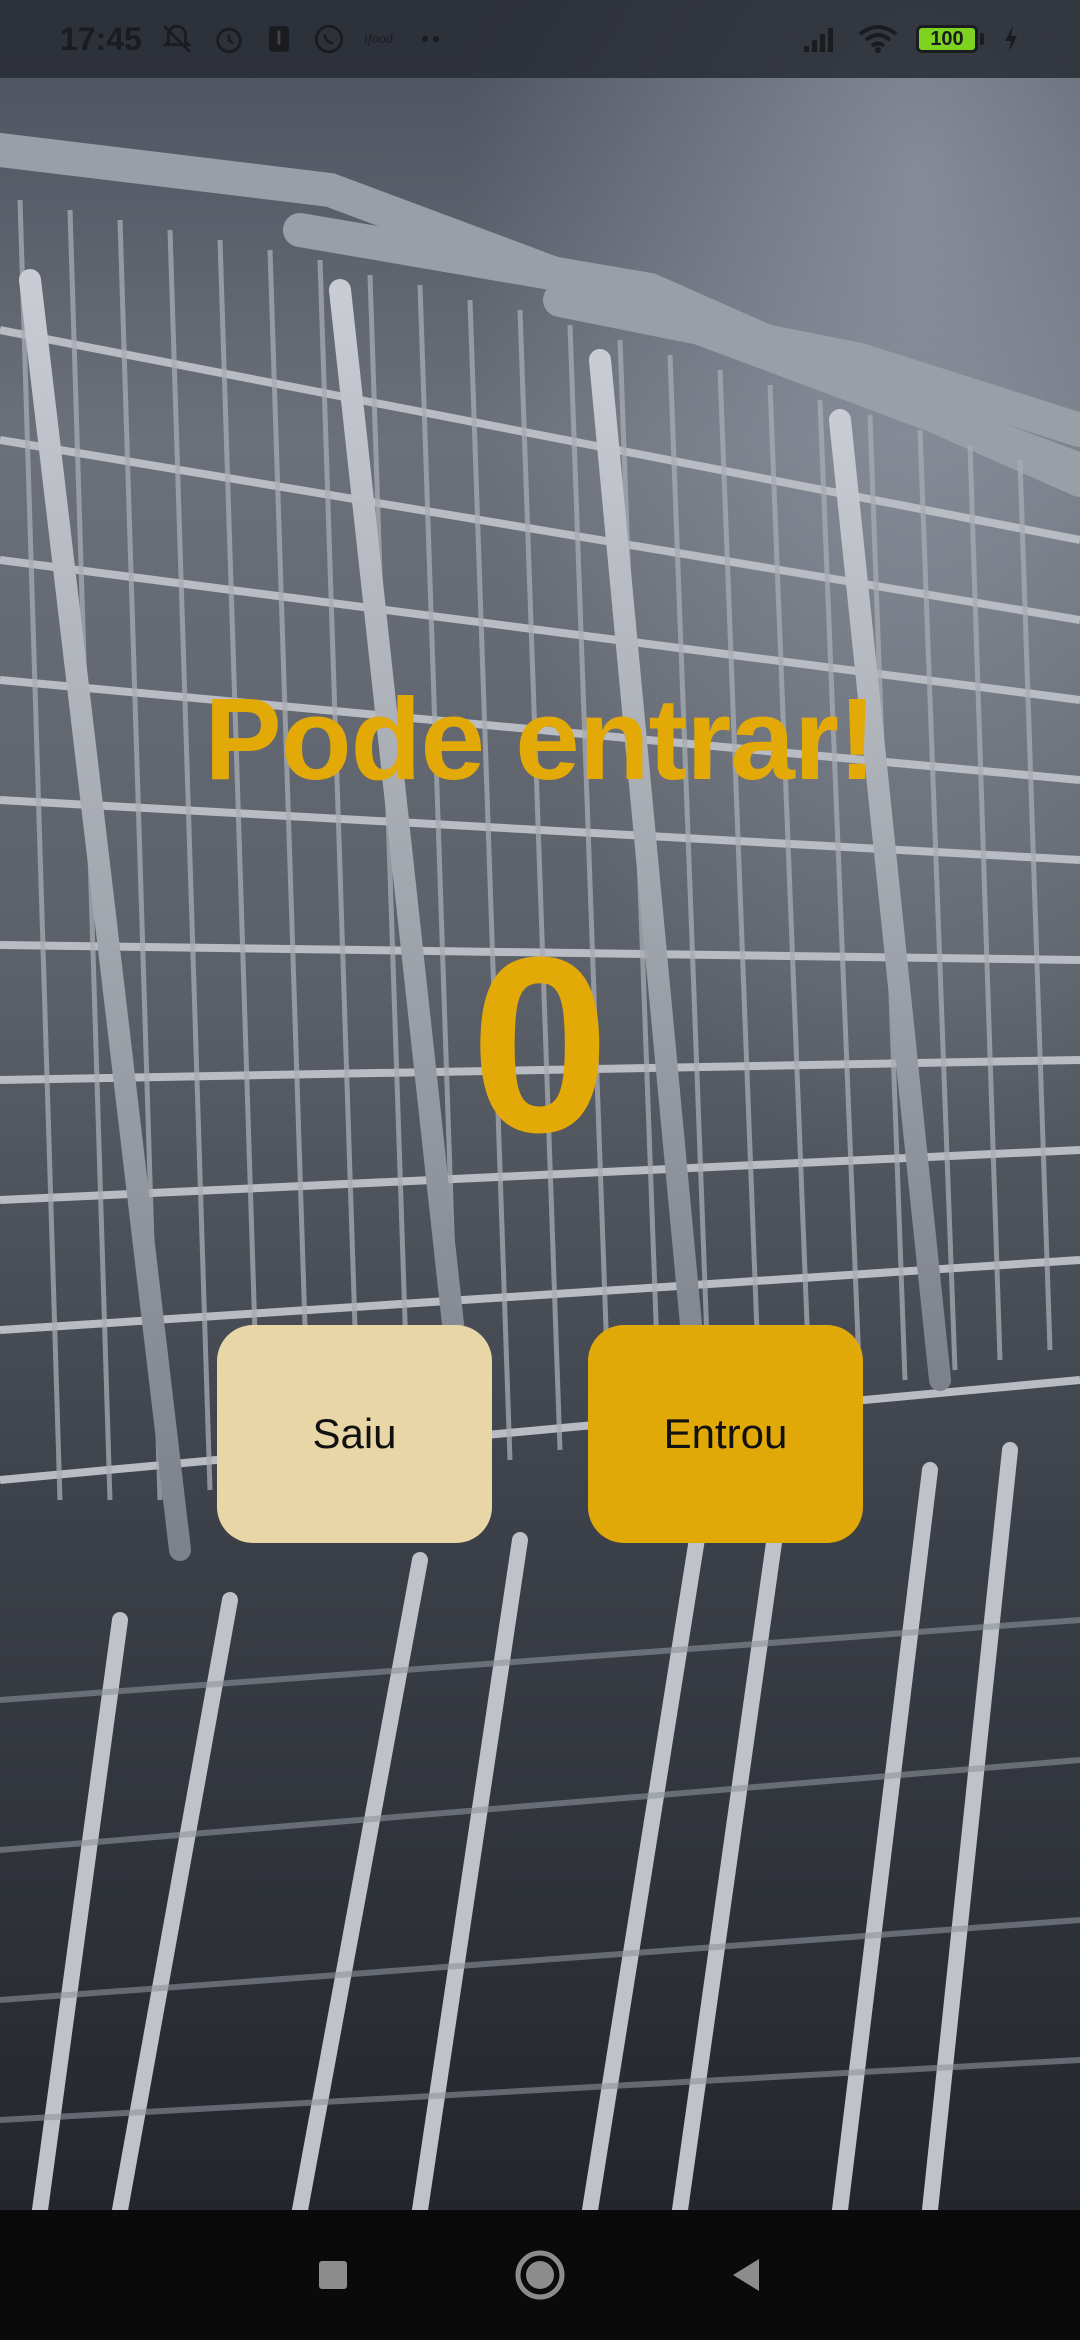 This screenshot has width=1080, height=2340. I want to click on more-dots-icon, so click(432, 39).